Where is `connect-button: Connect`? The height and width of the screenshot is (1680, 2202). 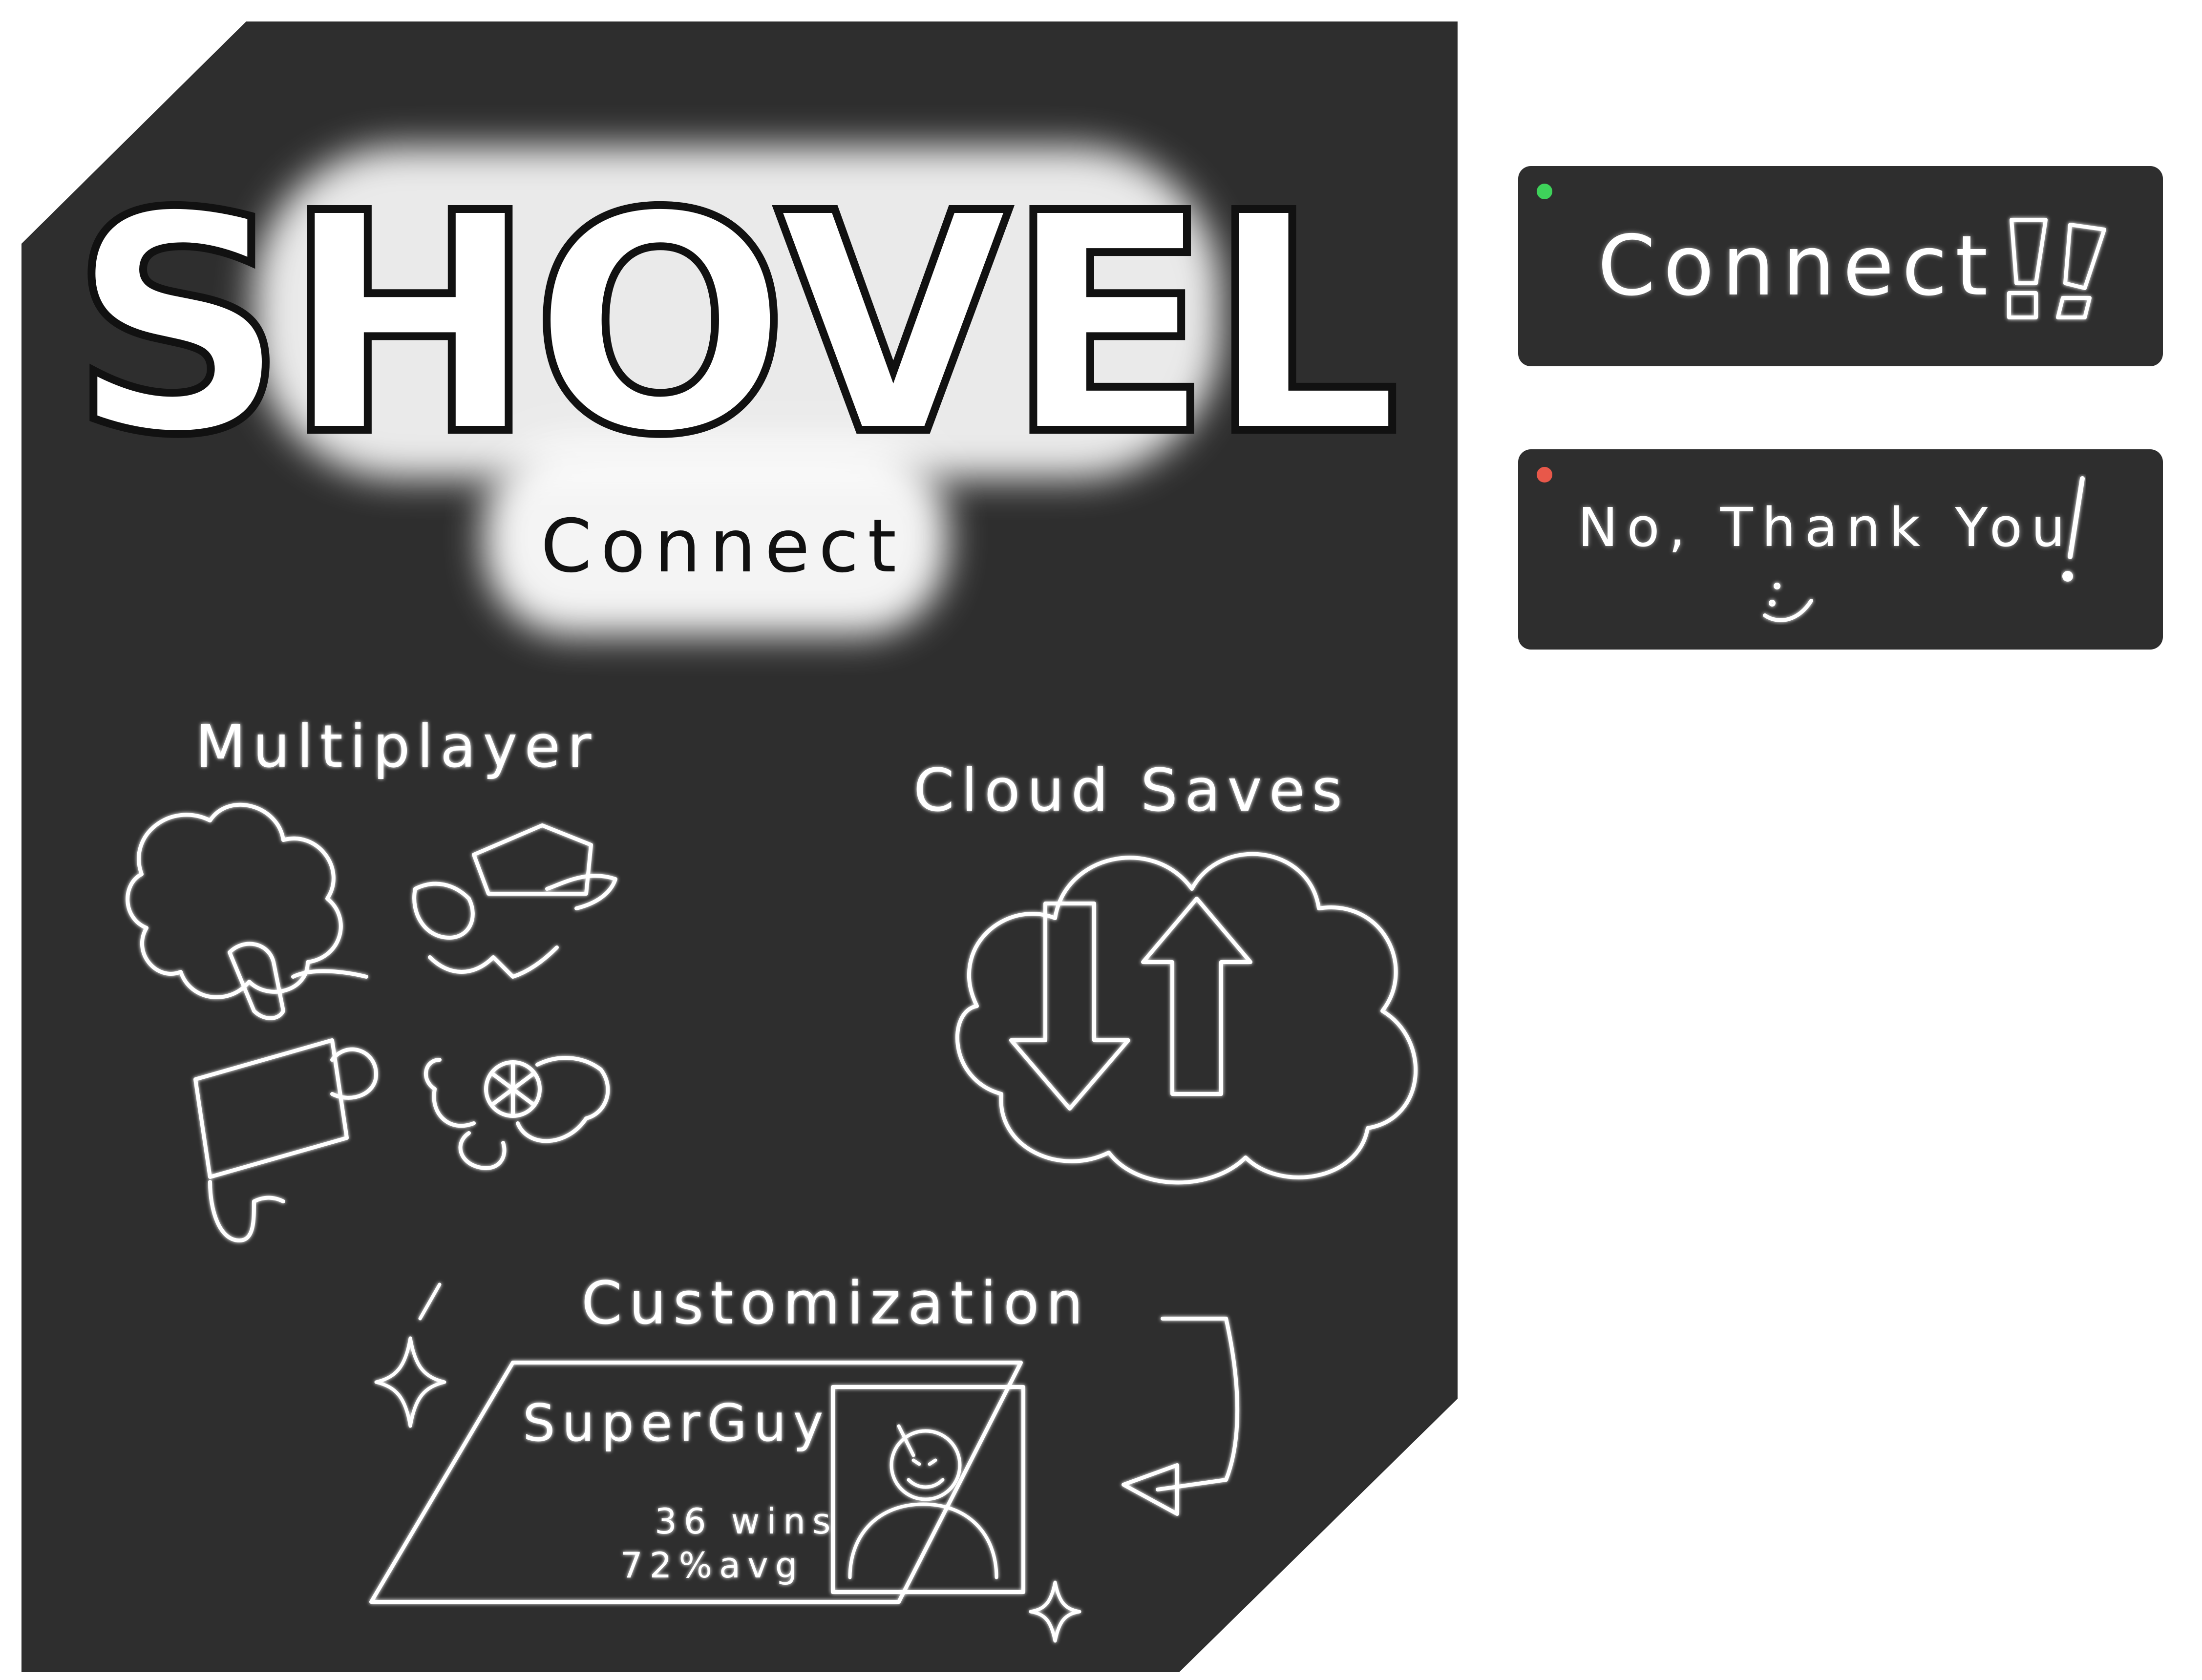
connect-button: Connect is located at coordinates (1840, 266).